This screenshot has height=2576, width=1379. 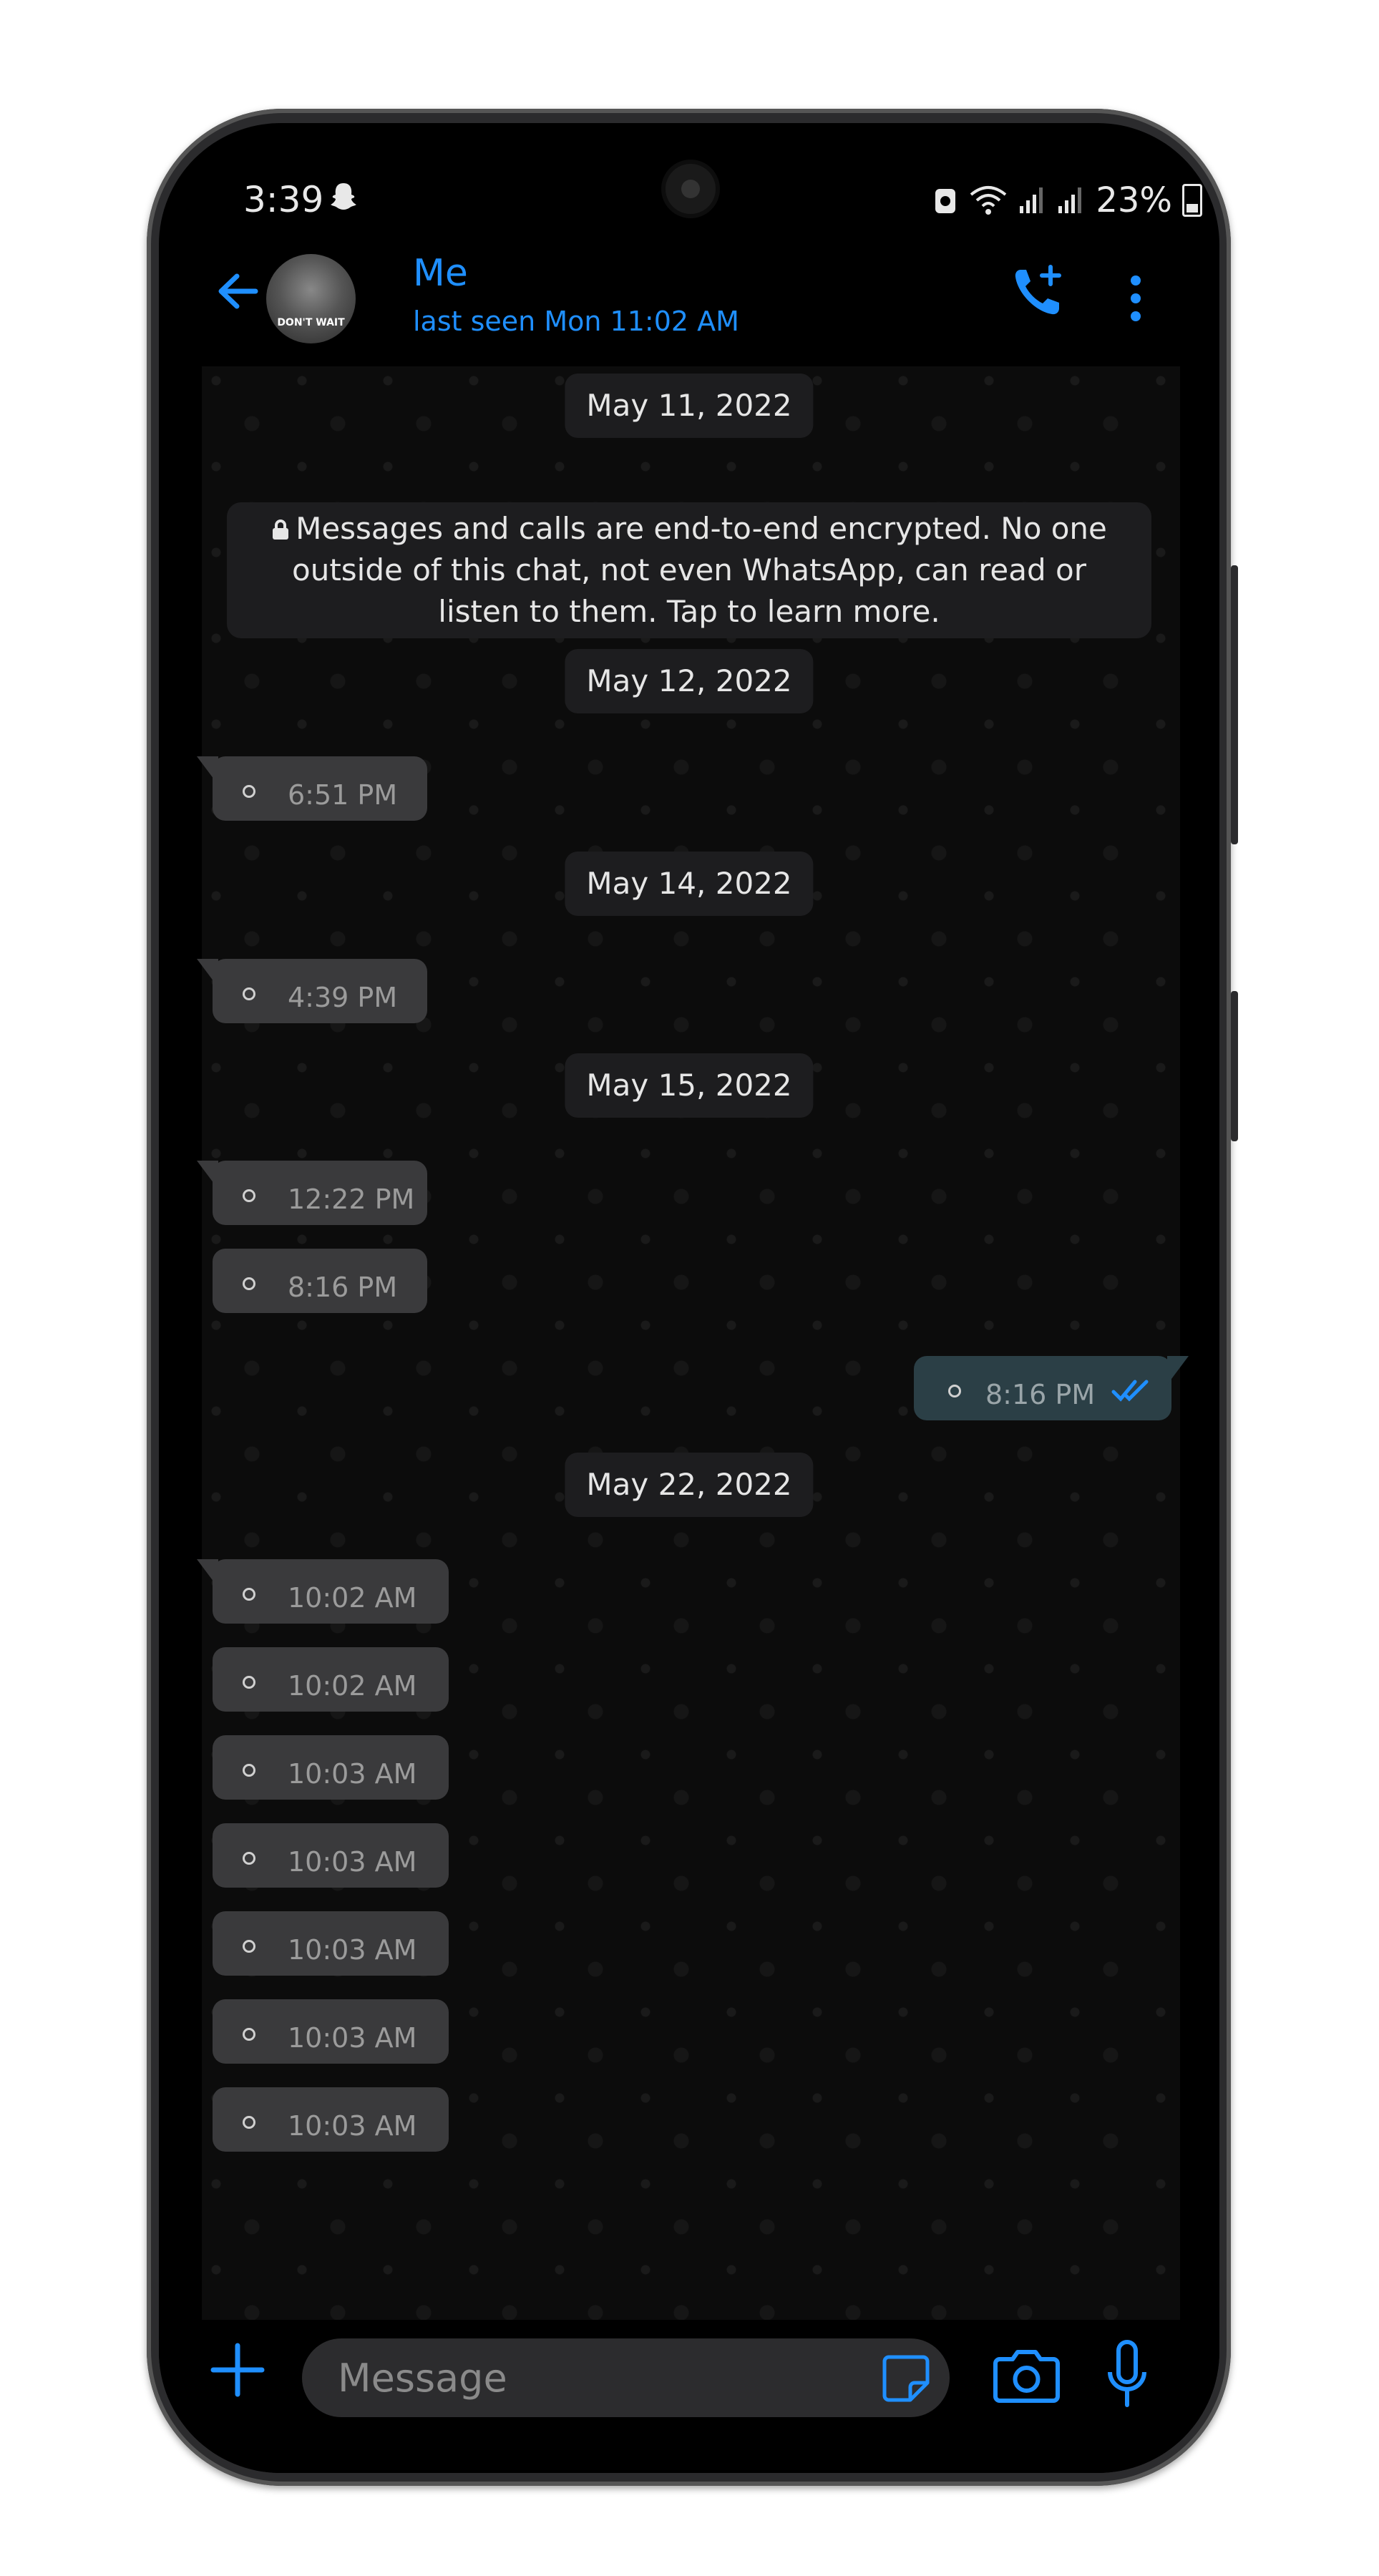 I want to click on snapchat-icon, so click(x=343, y=200).